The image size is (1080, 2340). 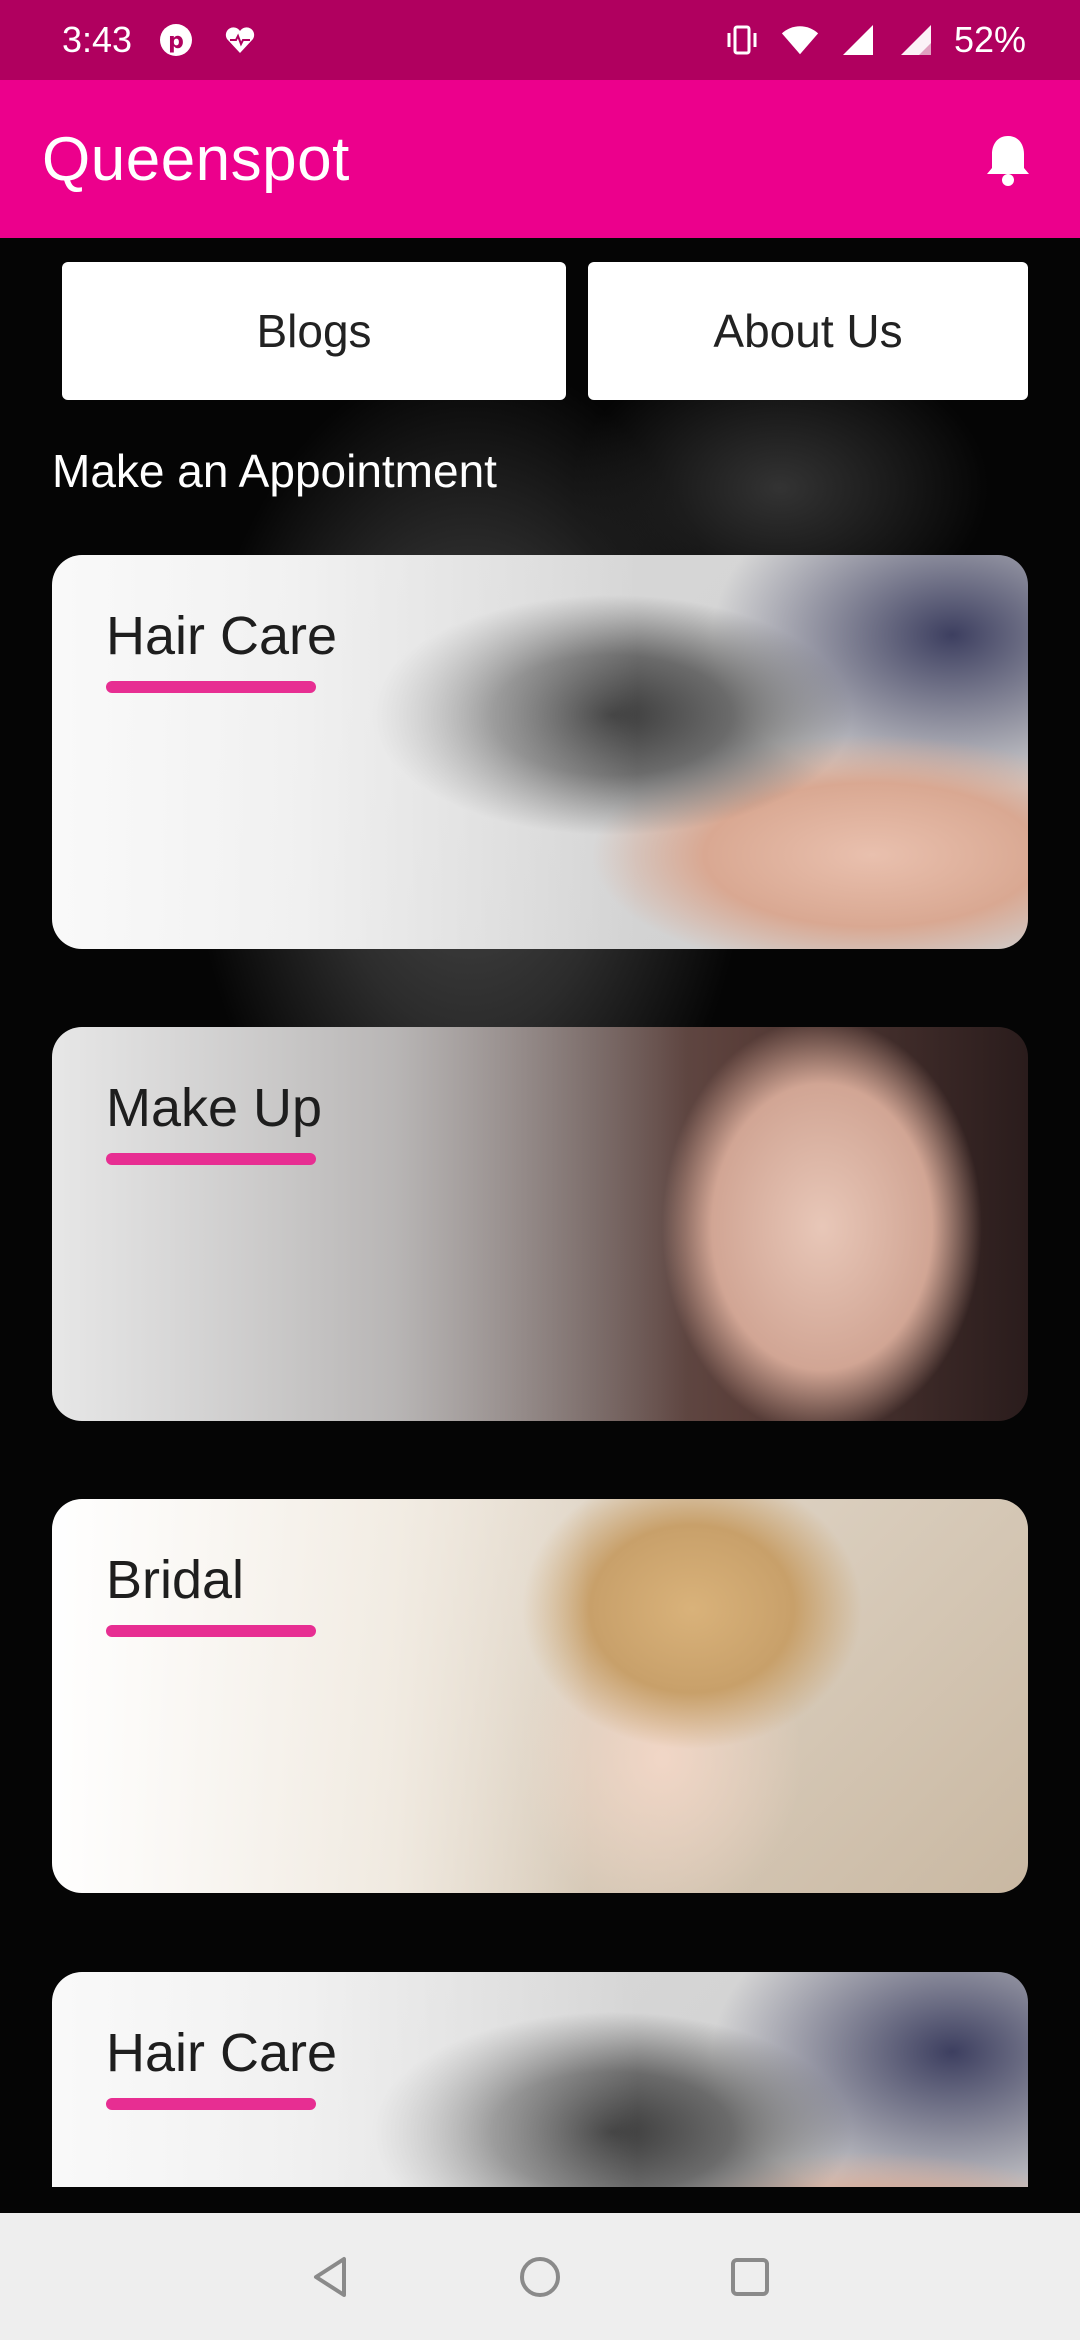 I want to click on app-bar: Queenspot, so click(x=540, y=159).